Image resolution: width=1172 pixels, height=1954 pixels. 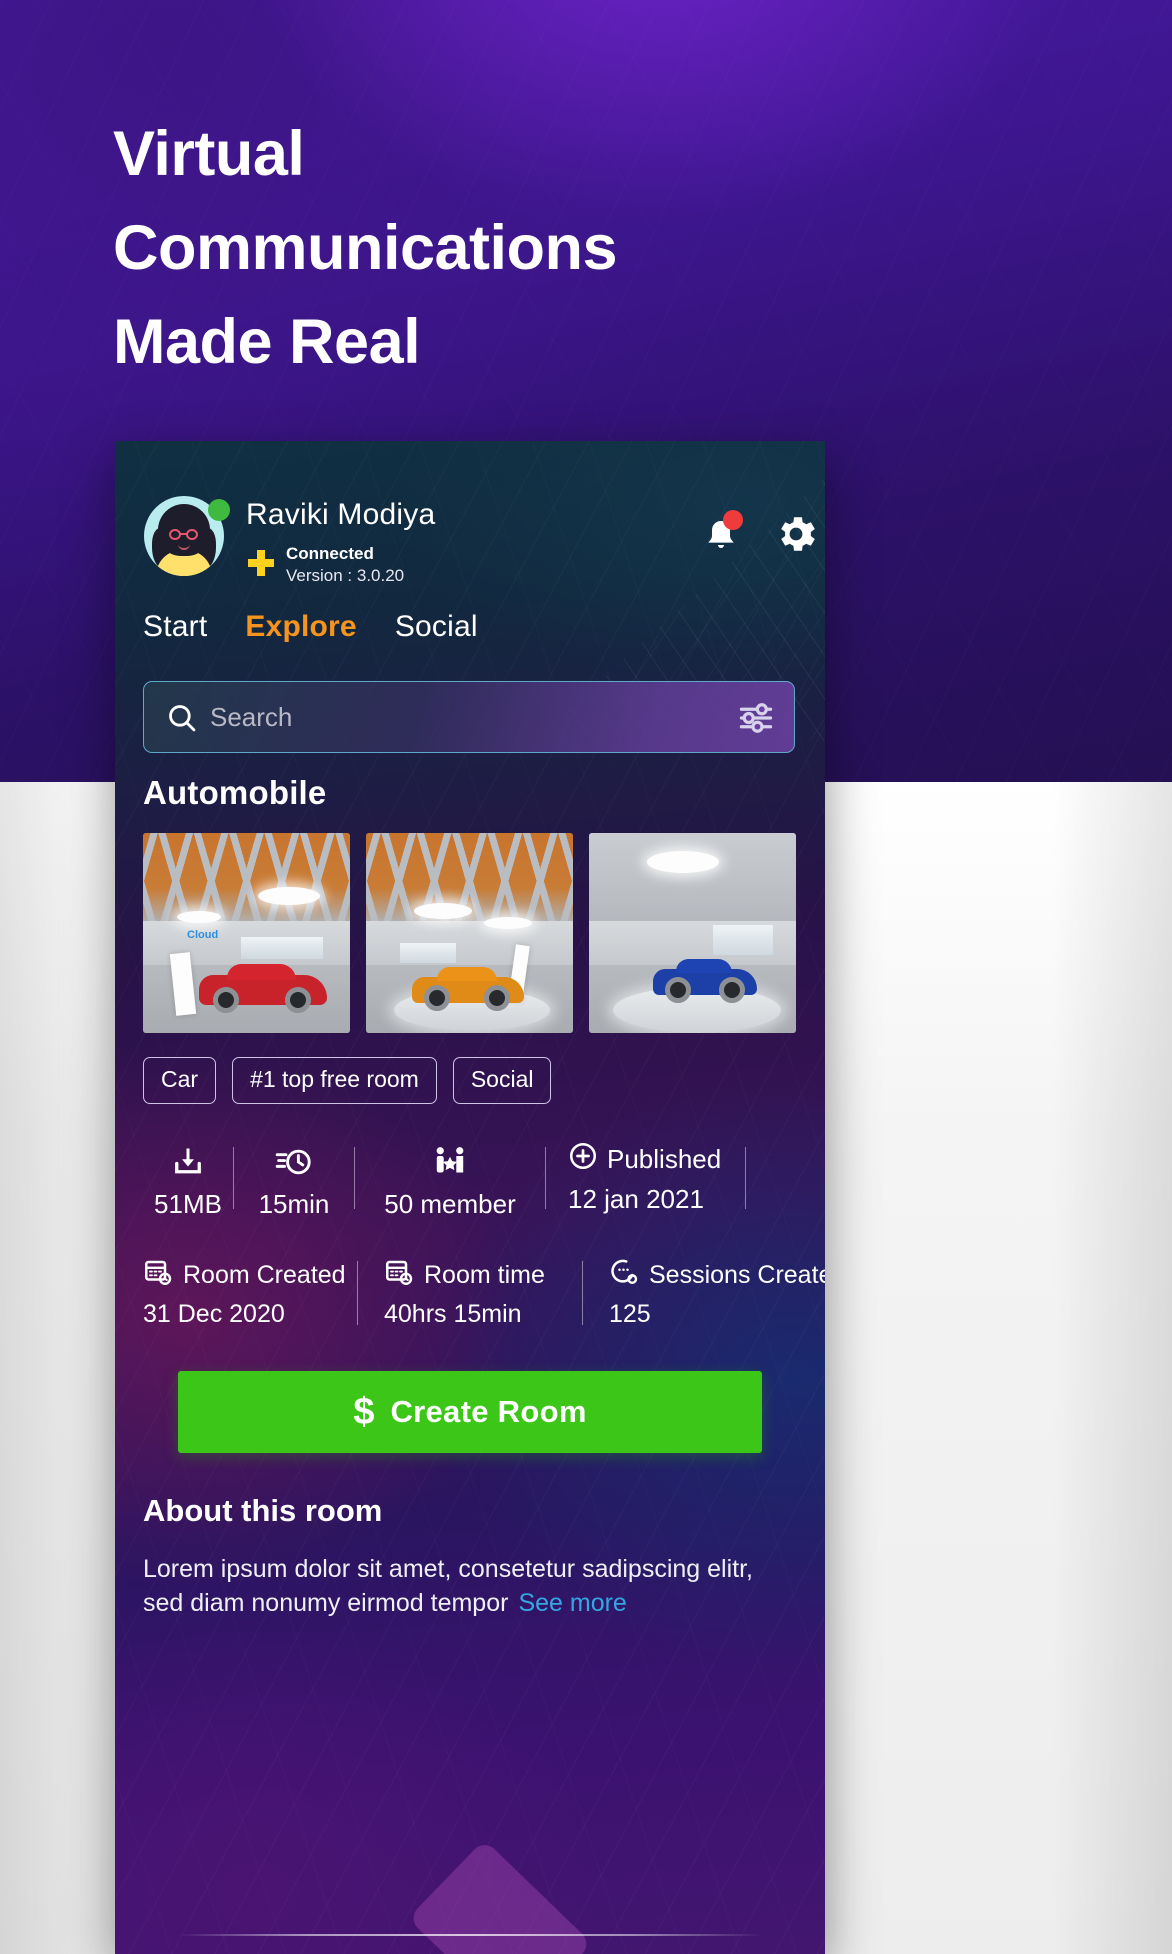 What do you see at coordinates (251, 717) in the screenshot?
I see `search-input: Search` at bounding box center [251, 717].